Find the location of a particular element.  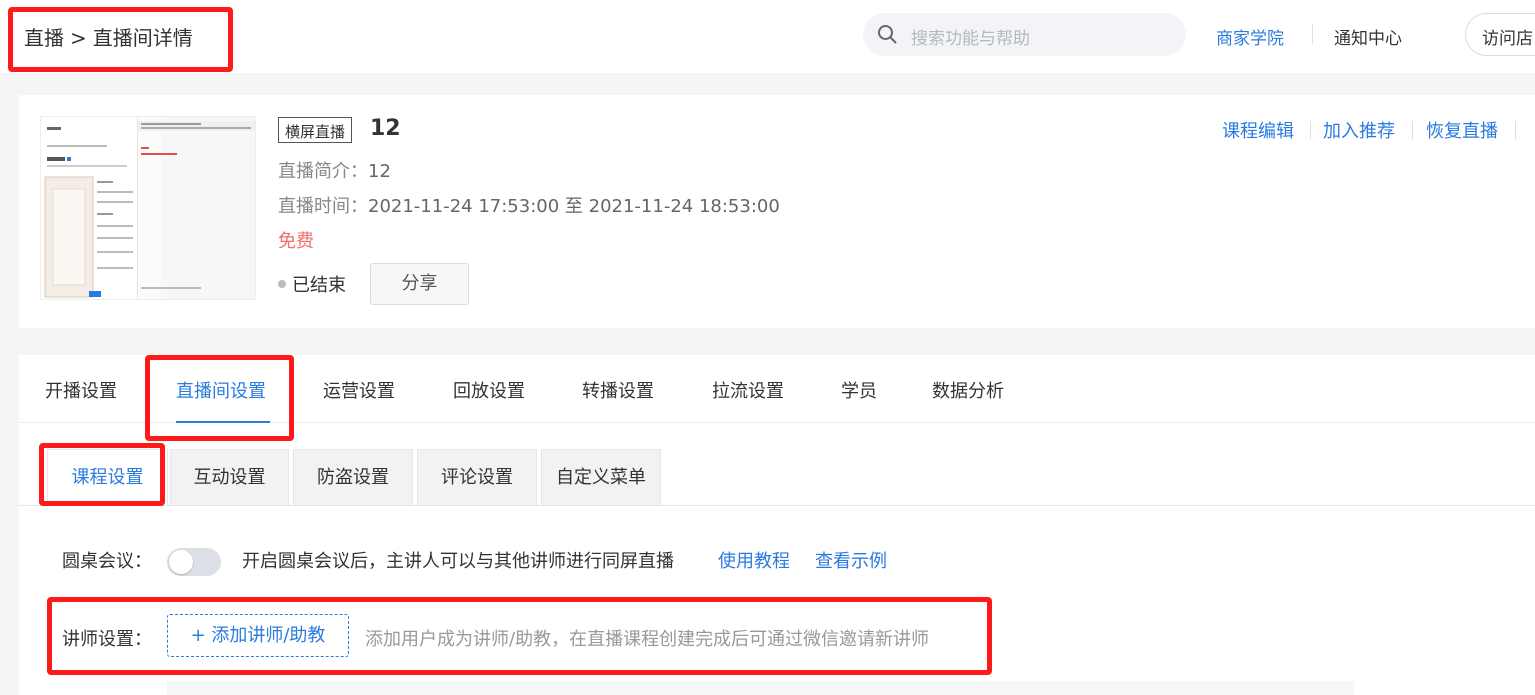

tab-live-room-settings: 直播间设置 is located at coordinates (221, 390).